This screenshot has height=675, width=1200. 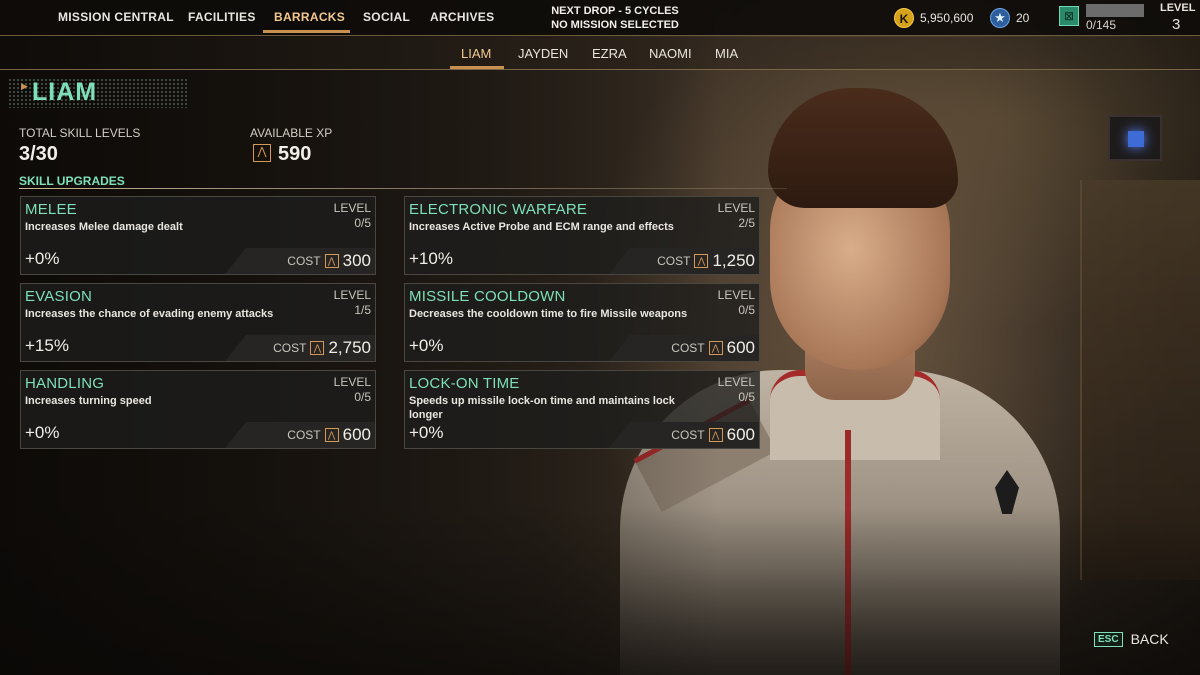 I want to click on nav-barracks: BARRACKS, so click(x=309, y=17).